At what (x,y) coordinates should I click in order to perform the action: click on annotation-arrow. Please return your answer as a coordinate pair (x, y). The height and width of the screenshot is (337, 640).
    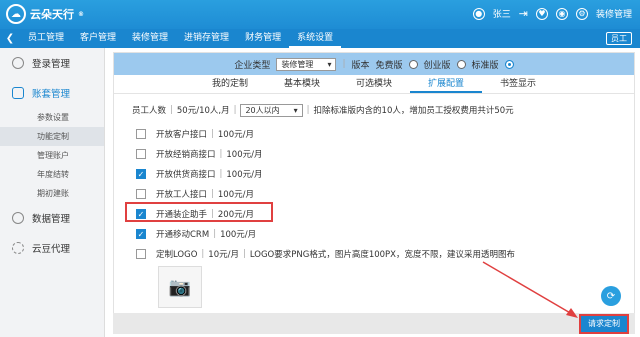
    Looking at the image, I should click on (530, 289).